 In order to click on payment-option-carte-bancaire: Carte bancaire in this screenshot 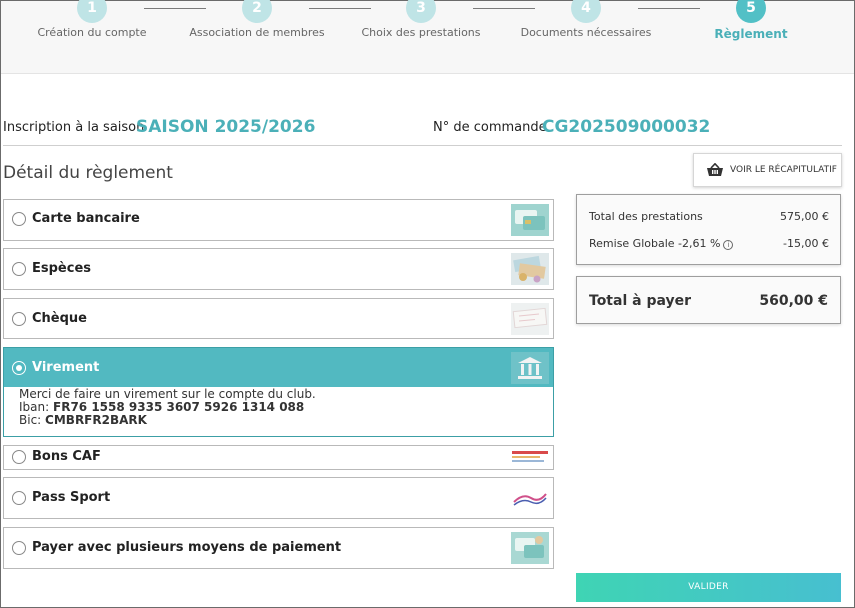, I will do `click(278, 220)`.